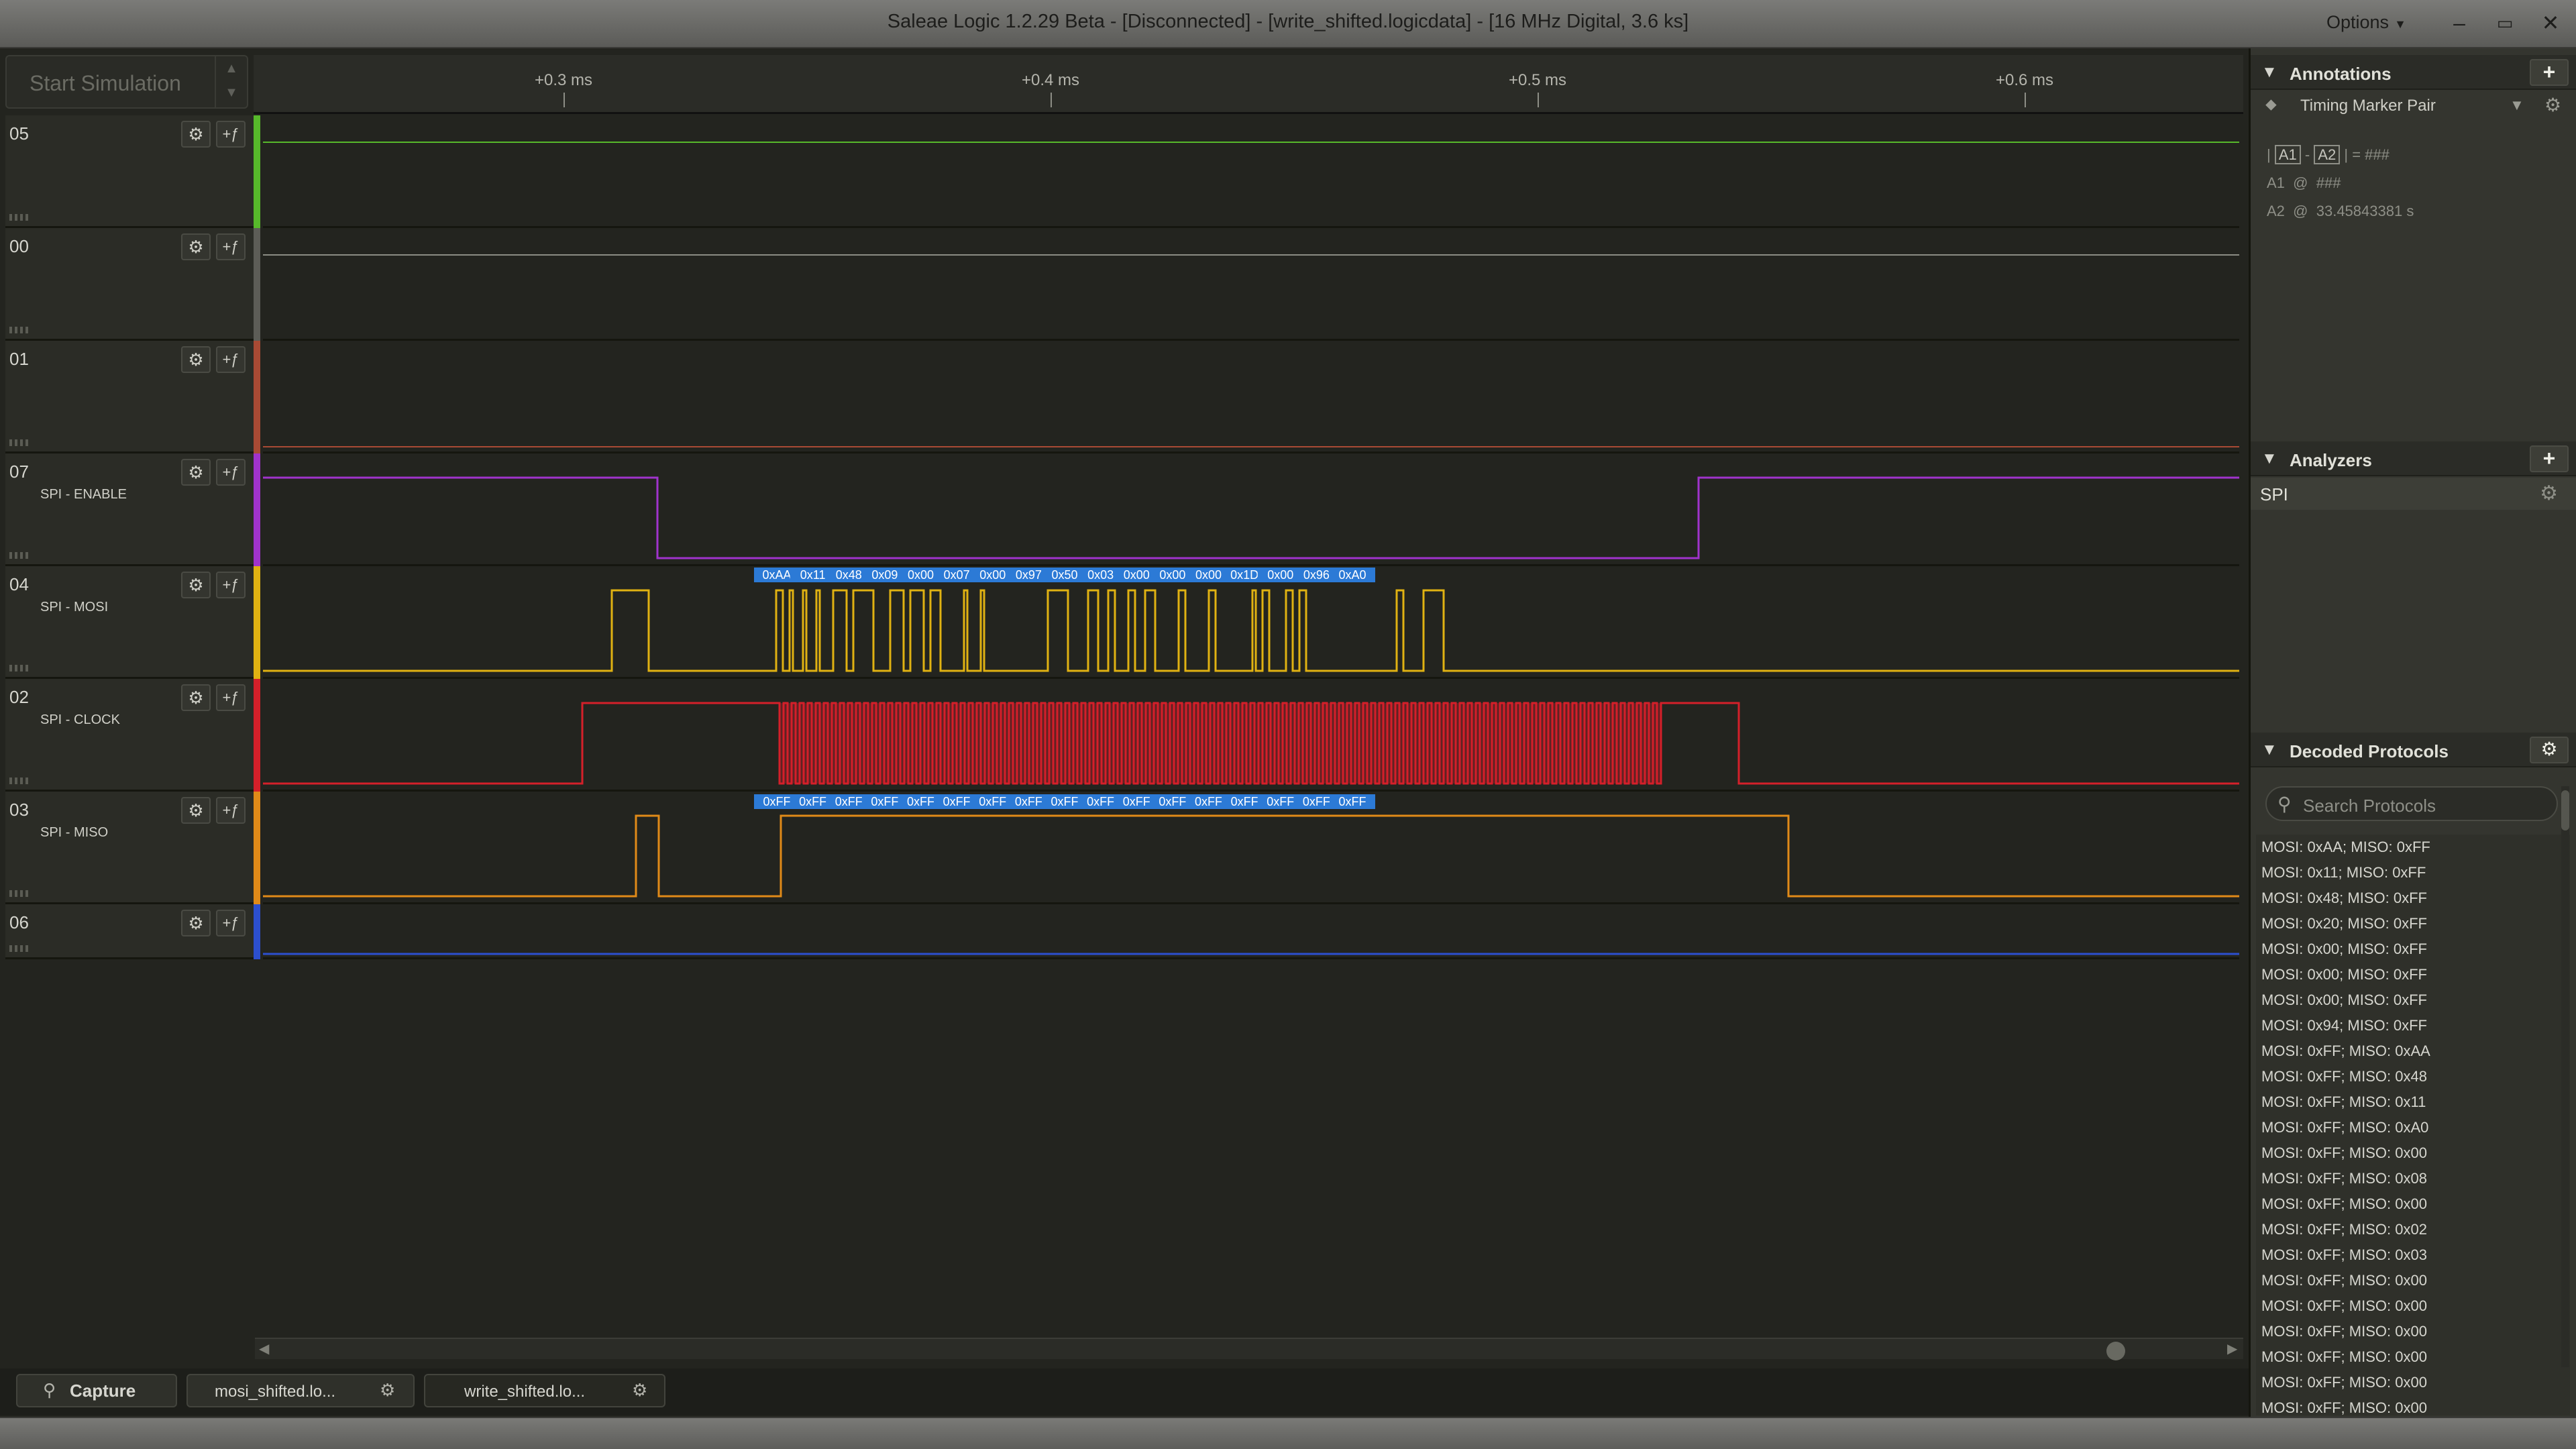 The image size is (2576, 1449). What do you see at coordinates (2413, 750) in the screenshot?
I see `decoded-protocols-header: ▼ Decoded Protocols ⚙` at bounding box center [2413, 750].